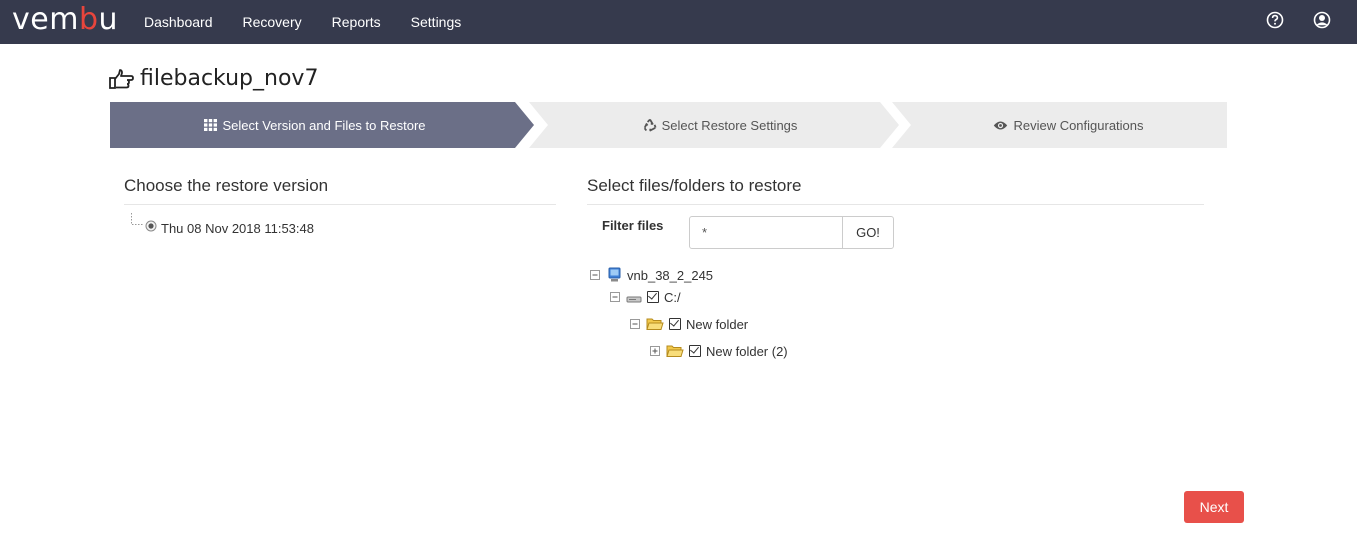 This screenshot has height=538, width=1357. Describe the element at coordinates (655, 351) in the screenshot. I see `expand-icon` at that location.